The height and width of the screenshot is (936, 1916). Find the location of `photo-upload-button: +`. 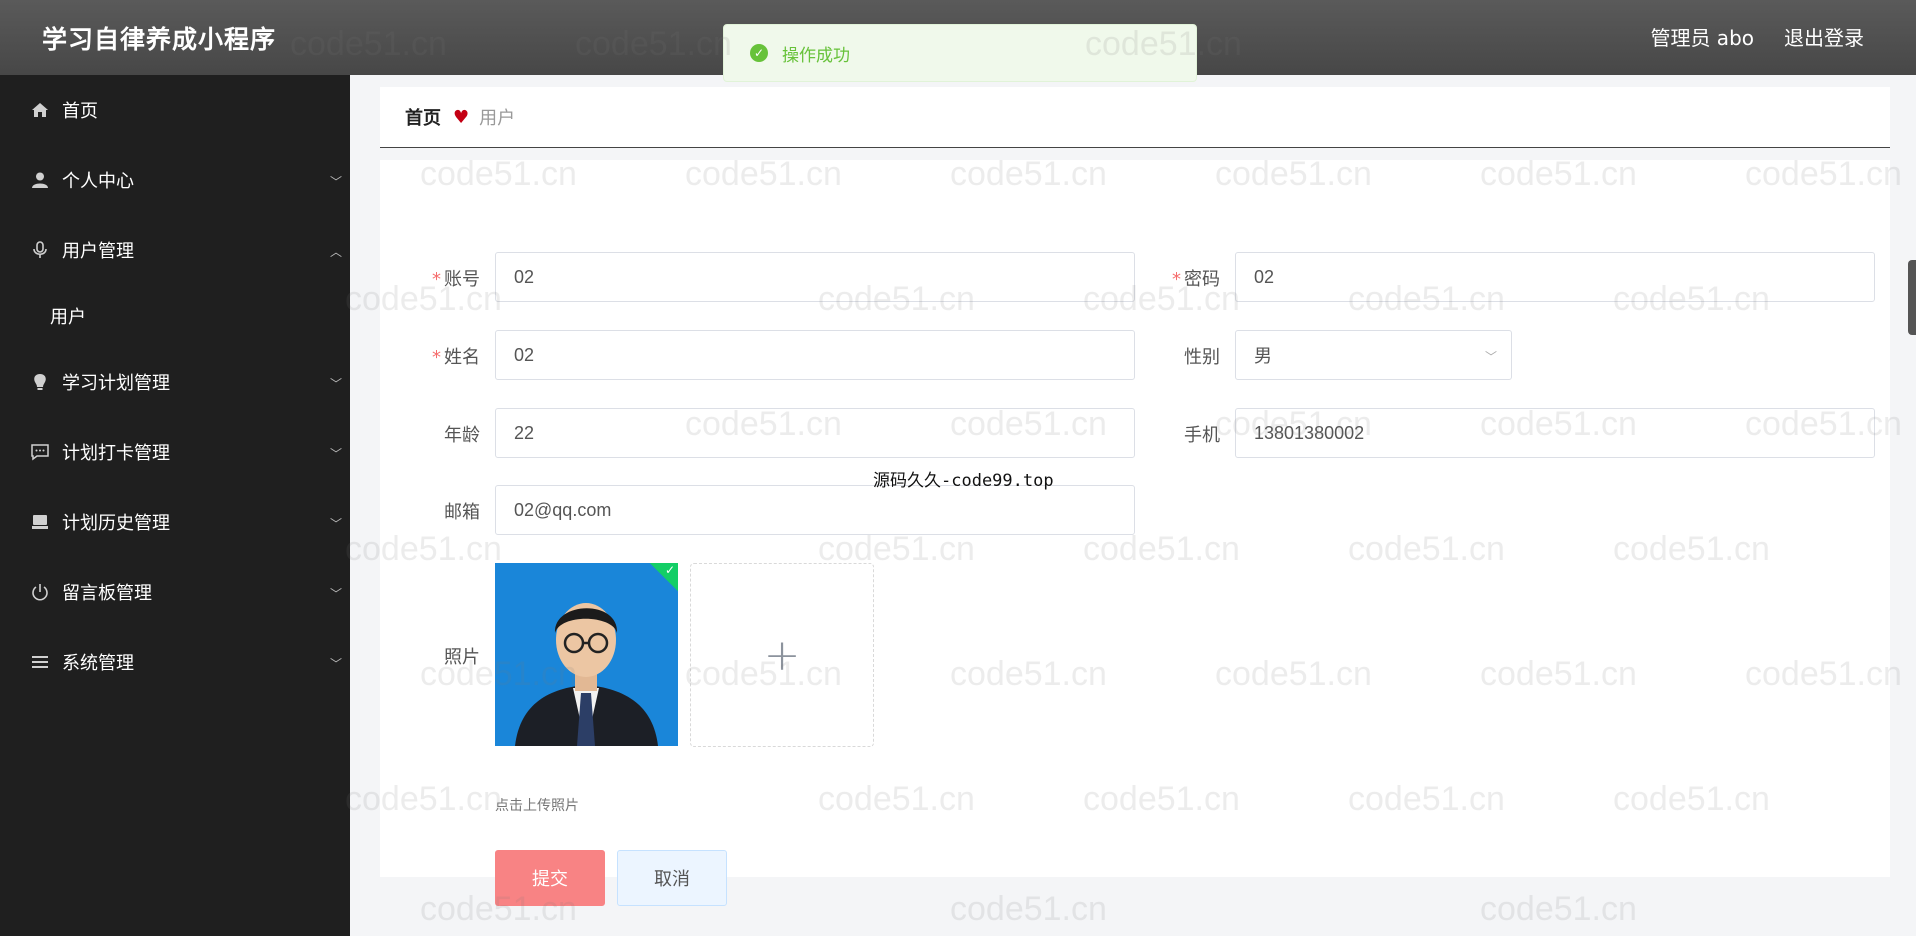

photo-upload-button: + is located at coordinates (782, 655).